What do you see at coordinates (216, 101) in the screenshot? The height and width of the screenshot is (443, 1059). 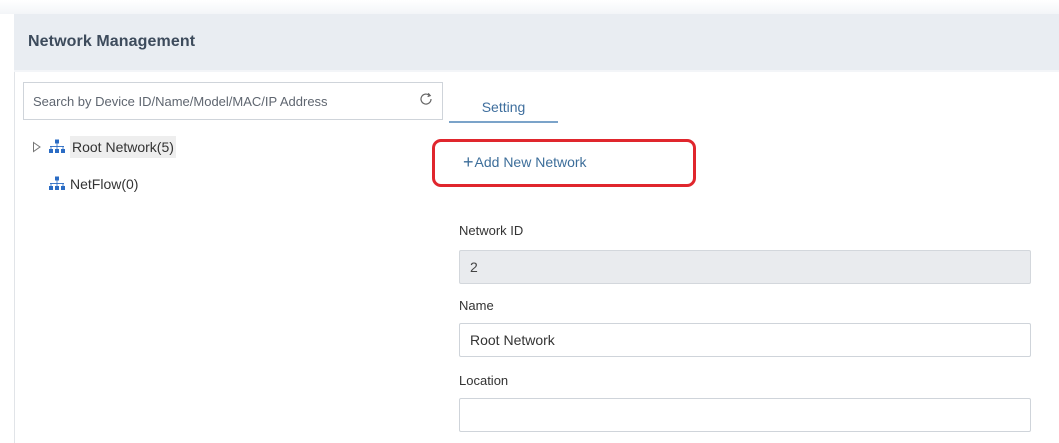 I see `search-input` at bounding box center [216, 101].